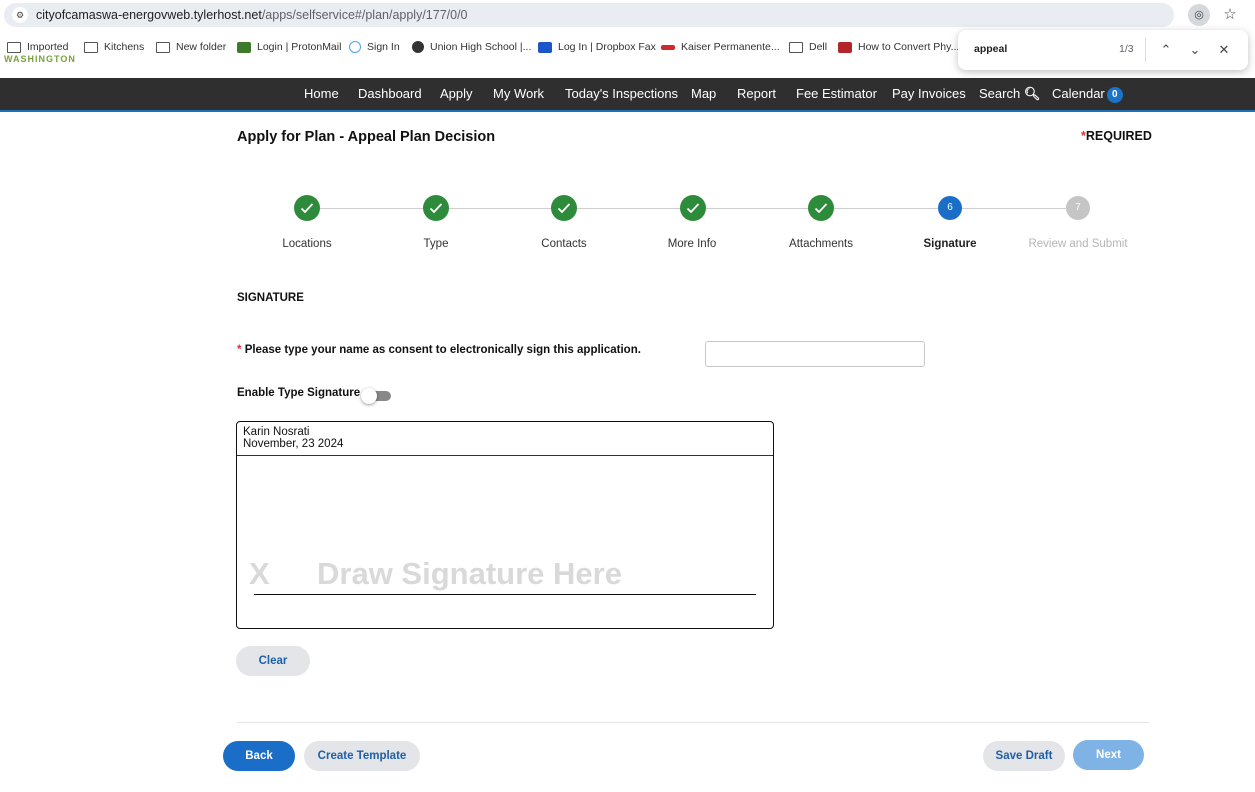  Describe the element at coordinates (518, 93) in the screenshot. I see `nav-my-work: My Work` at that location.